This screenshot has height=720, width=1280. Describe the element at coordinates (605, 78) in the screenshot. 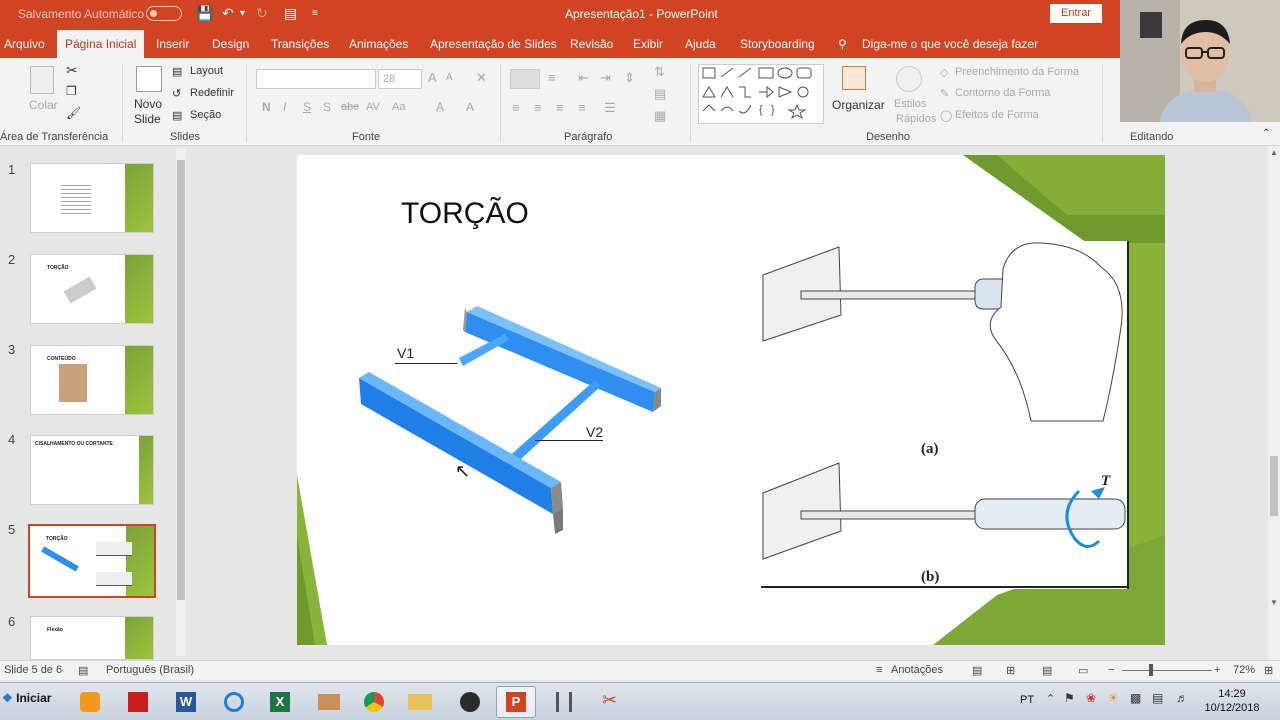

I see `increase-indent-icon: ⇥` at that location.